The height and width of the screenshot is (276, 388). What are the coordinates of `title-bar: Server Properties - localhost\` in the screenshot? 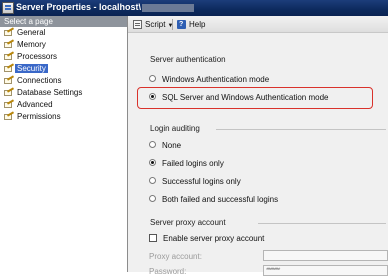 It's located at (194, 8).